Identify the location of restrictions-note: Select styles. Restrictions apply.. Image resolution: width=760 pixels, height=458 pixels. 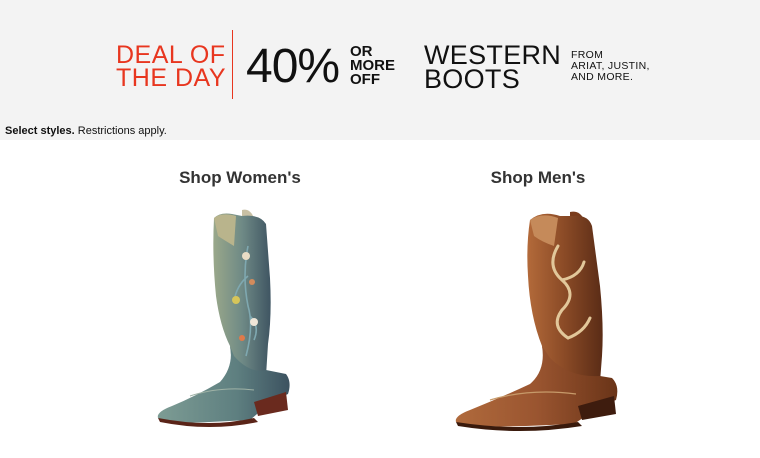
(86, 131).